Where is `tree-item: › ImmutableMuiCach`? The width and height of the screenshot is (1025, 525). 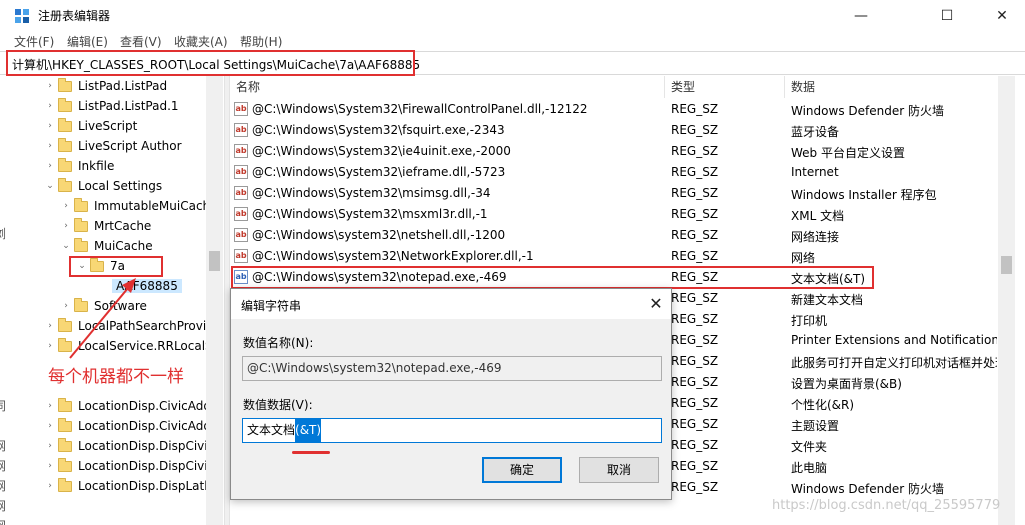 tree-item: › ImmutableMuiCach is located at coordinates (135, 206).